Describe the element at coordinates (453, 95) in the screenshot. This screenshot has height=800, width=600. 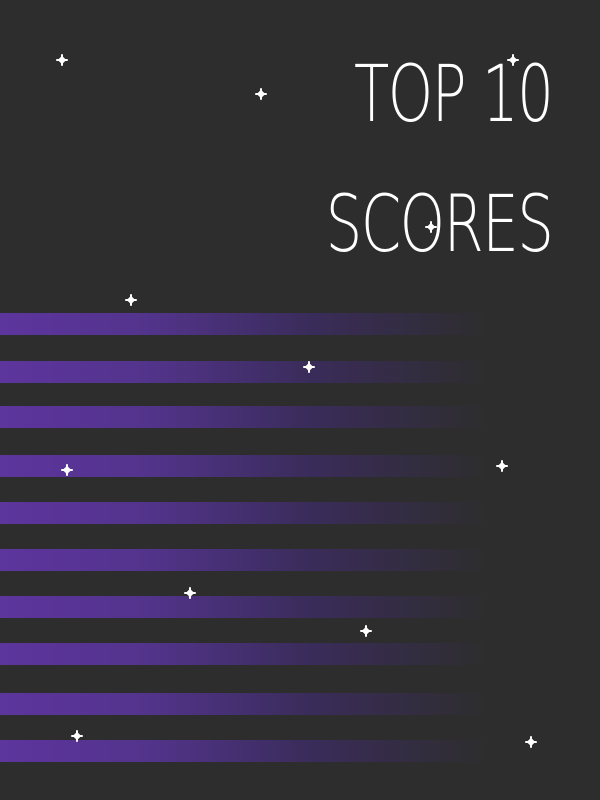
I see `title-line-top-10: TOP 10` at that location.